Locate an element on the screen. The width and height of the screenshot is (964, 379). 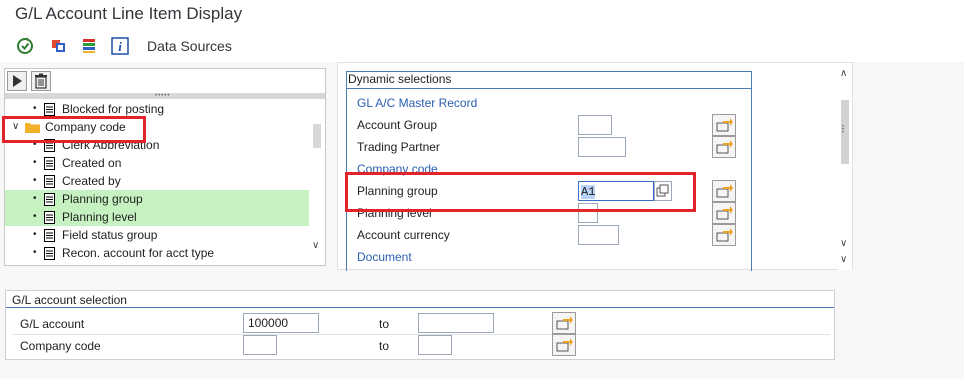
account-currency-multiple-selection-button is located at coordinates (724, 235).